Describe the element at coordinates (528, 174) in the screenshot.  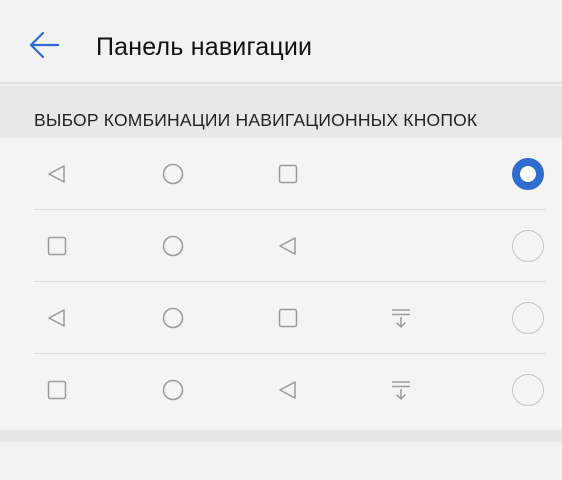
I see `radio-button-selected` at that location.